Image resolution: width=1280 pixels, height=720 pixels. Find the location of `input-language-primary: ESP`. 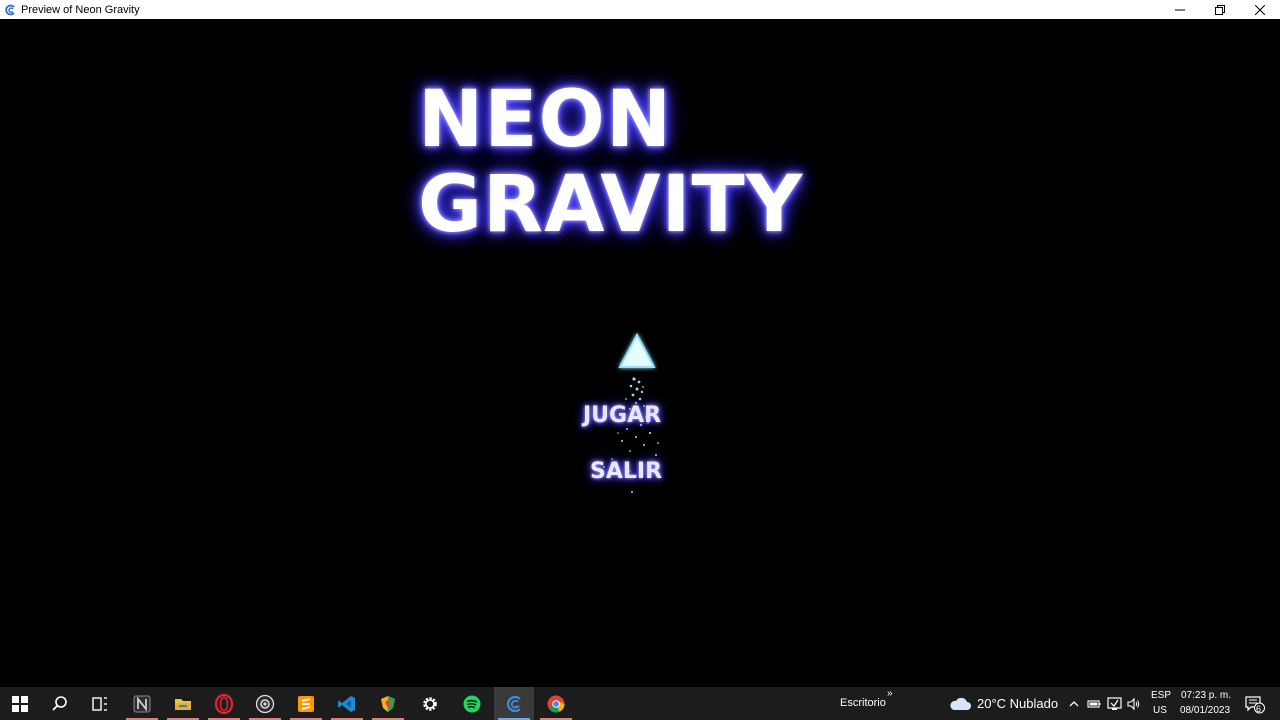

input-language-primary: ESP is located at coordinates (1161, 695).